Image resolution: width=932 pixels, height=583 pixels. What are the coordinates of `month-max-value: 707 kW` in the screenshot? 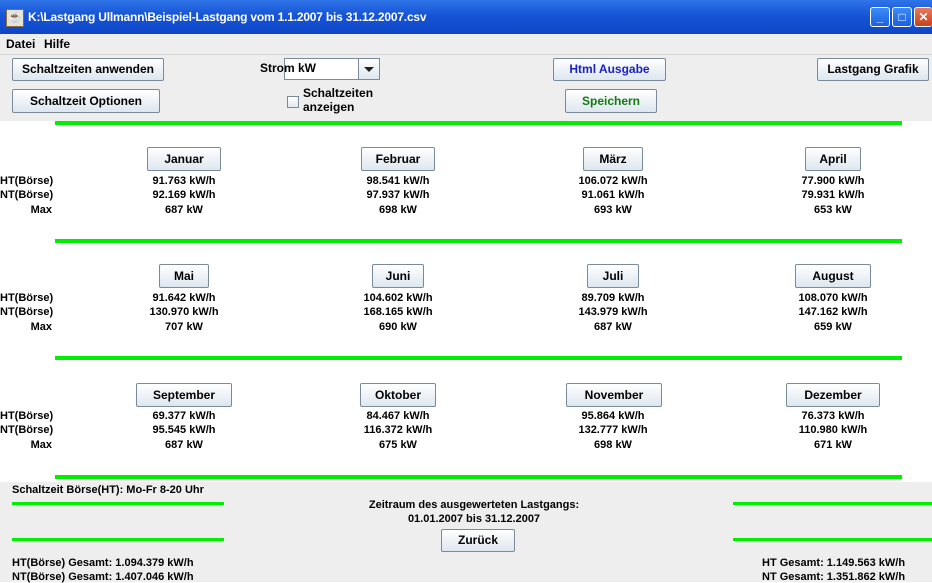 It's located at (184, 327).